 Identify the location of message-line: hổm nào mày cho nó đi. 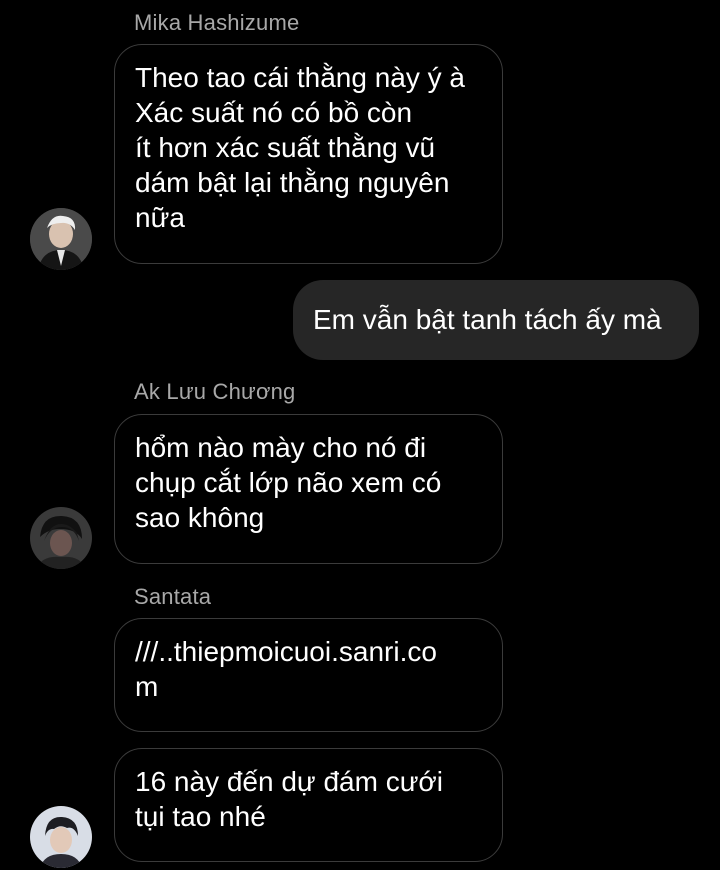
(281, 447).